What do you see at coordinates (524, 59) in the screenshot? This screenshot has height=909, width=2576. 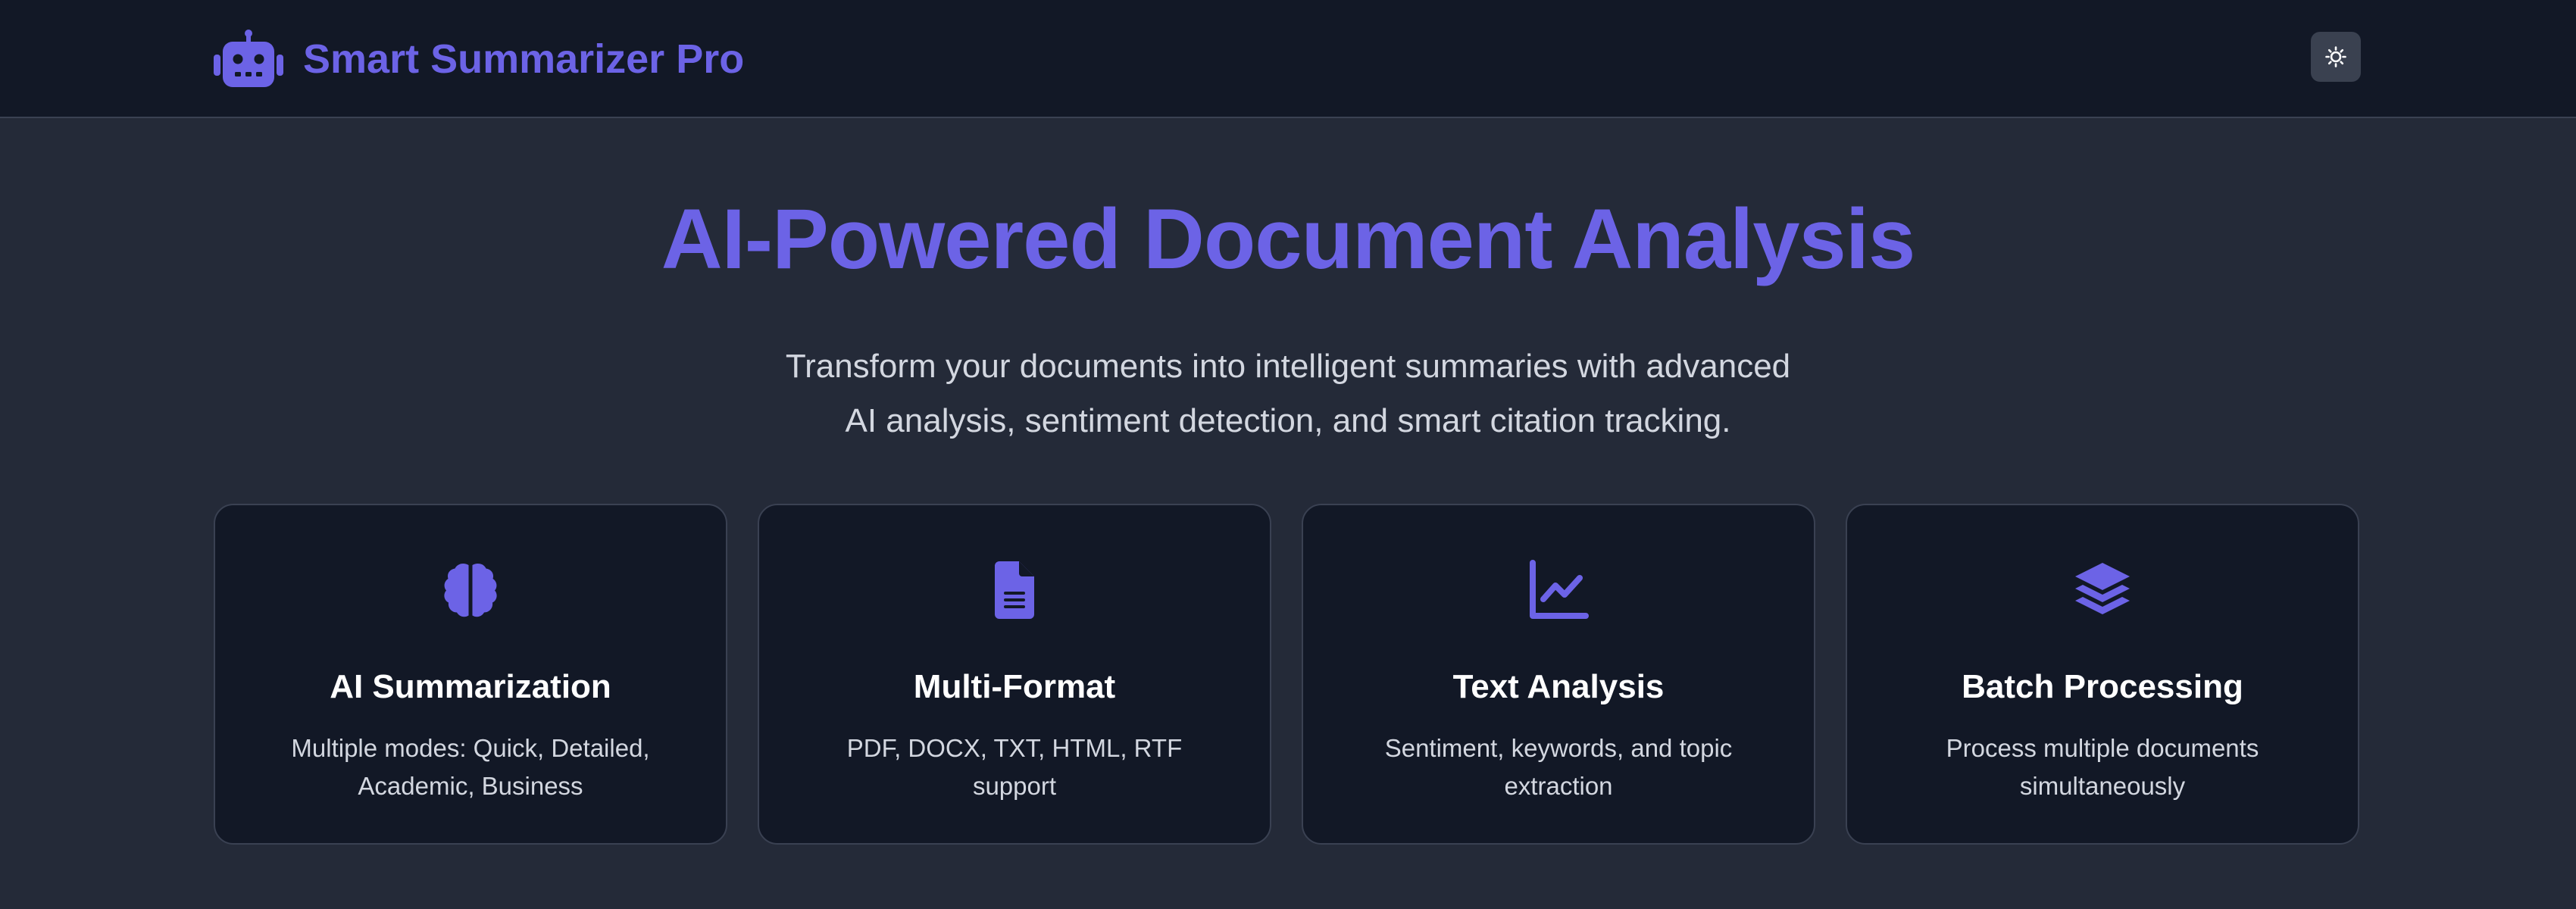 I see `app-title: Smart Summarizer Pro` at bounding box center [524, 59].